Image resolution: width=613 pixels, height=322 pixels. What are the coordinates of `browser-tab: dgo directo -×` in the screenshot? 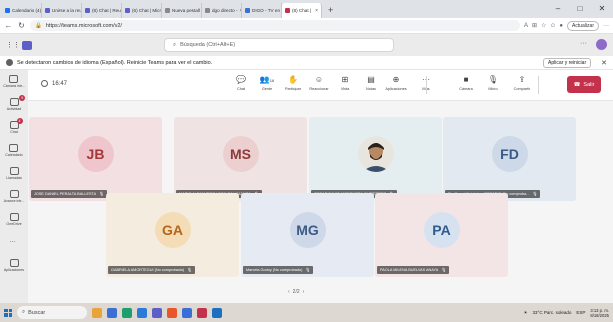 It's located at (222, 10).